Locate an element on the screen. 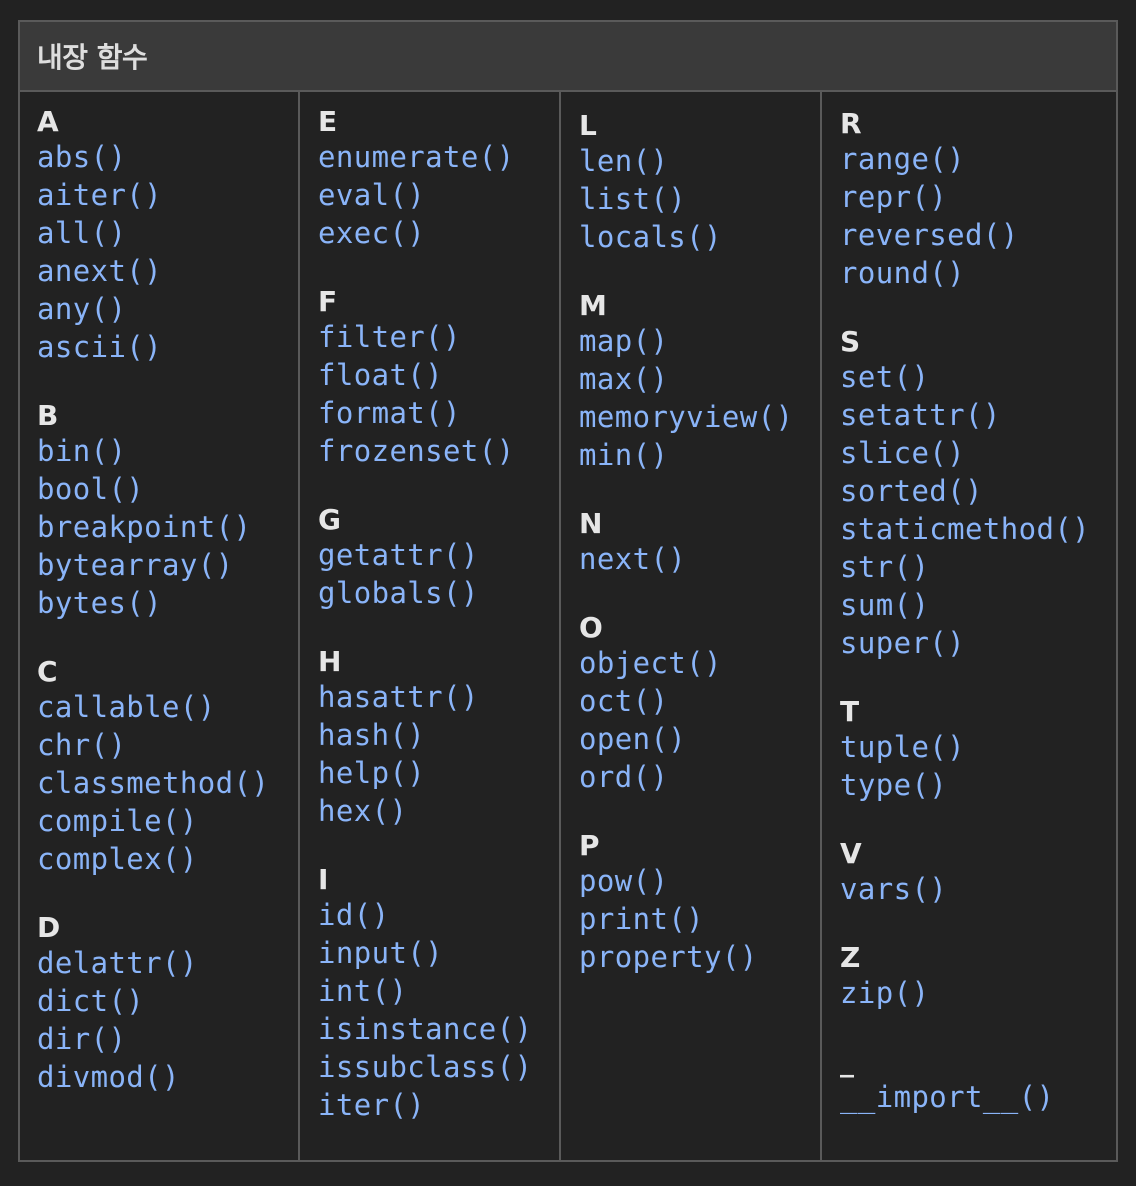 This screenshot has width=1136, height=1186. function-link: next() is located at coordinates (699, 559).